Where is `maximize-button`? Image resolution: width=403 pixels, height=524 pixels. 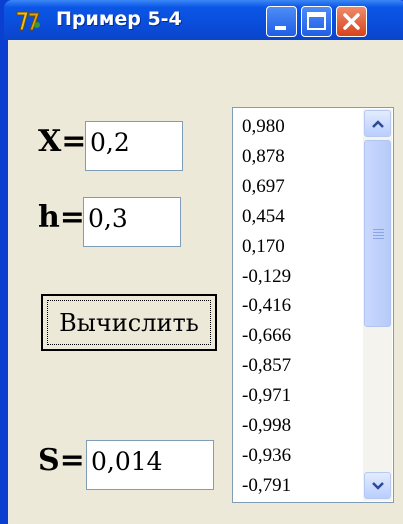
maximize-button is located at coordinates (316, 21).